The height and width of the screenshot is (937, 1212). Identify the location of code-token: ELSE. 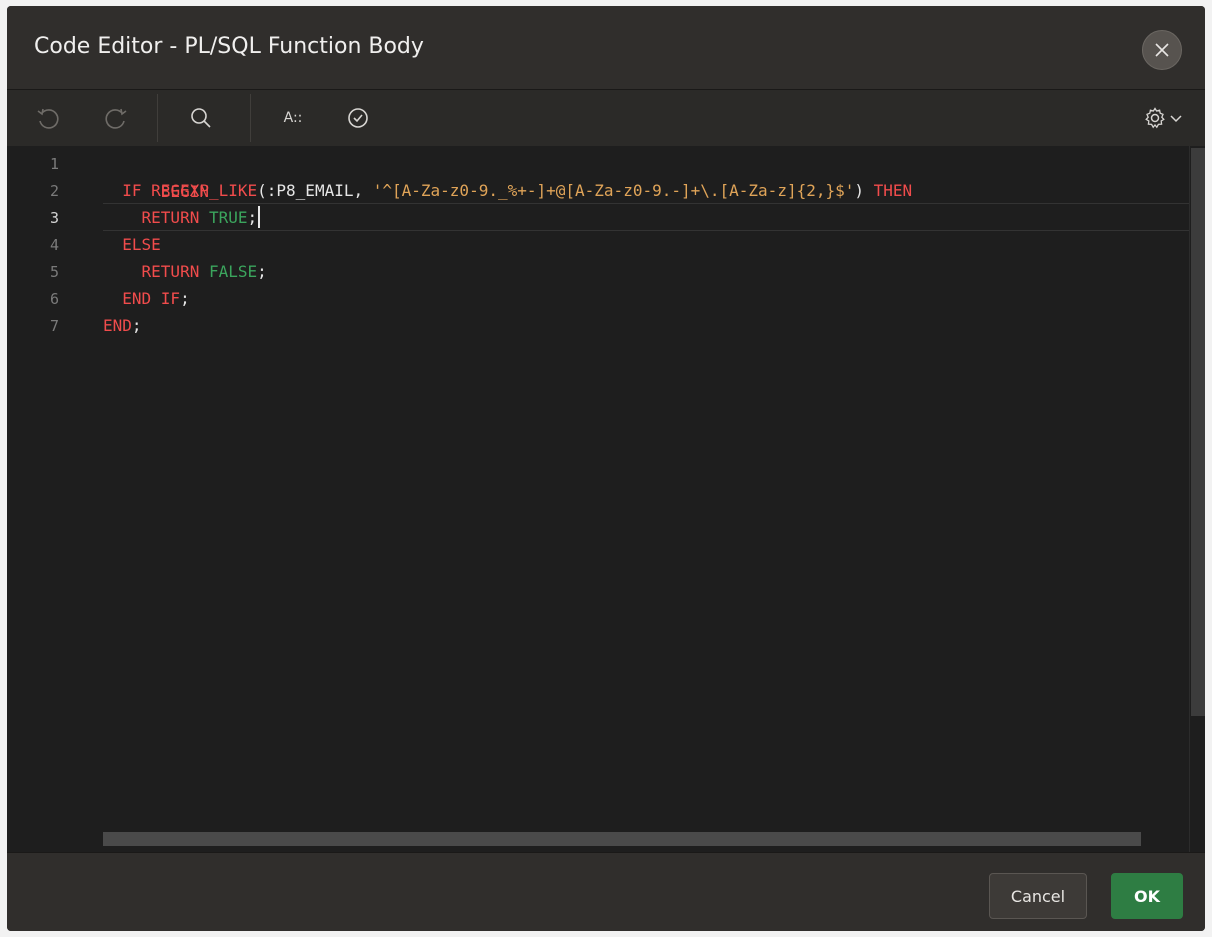
(132, 244).